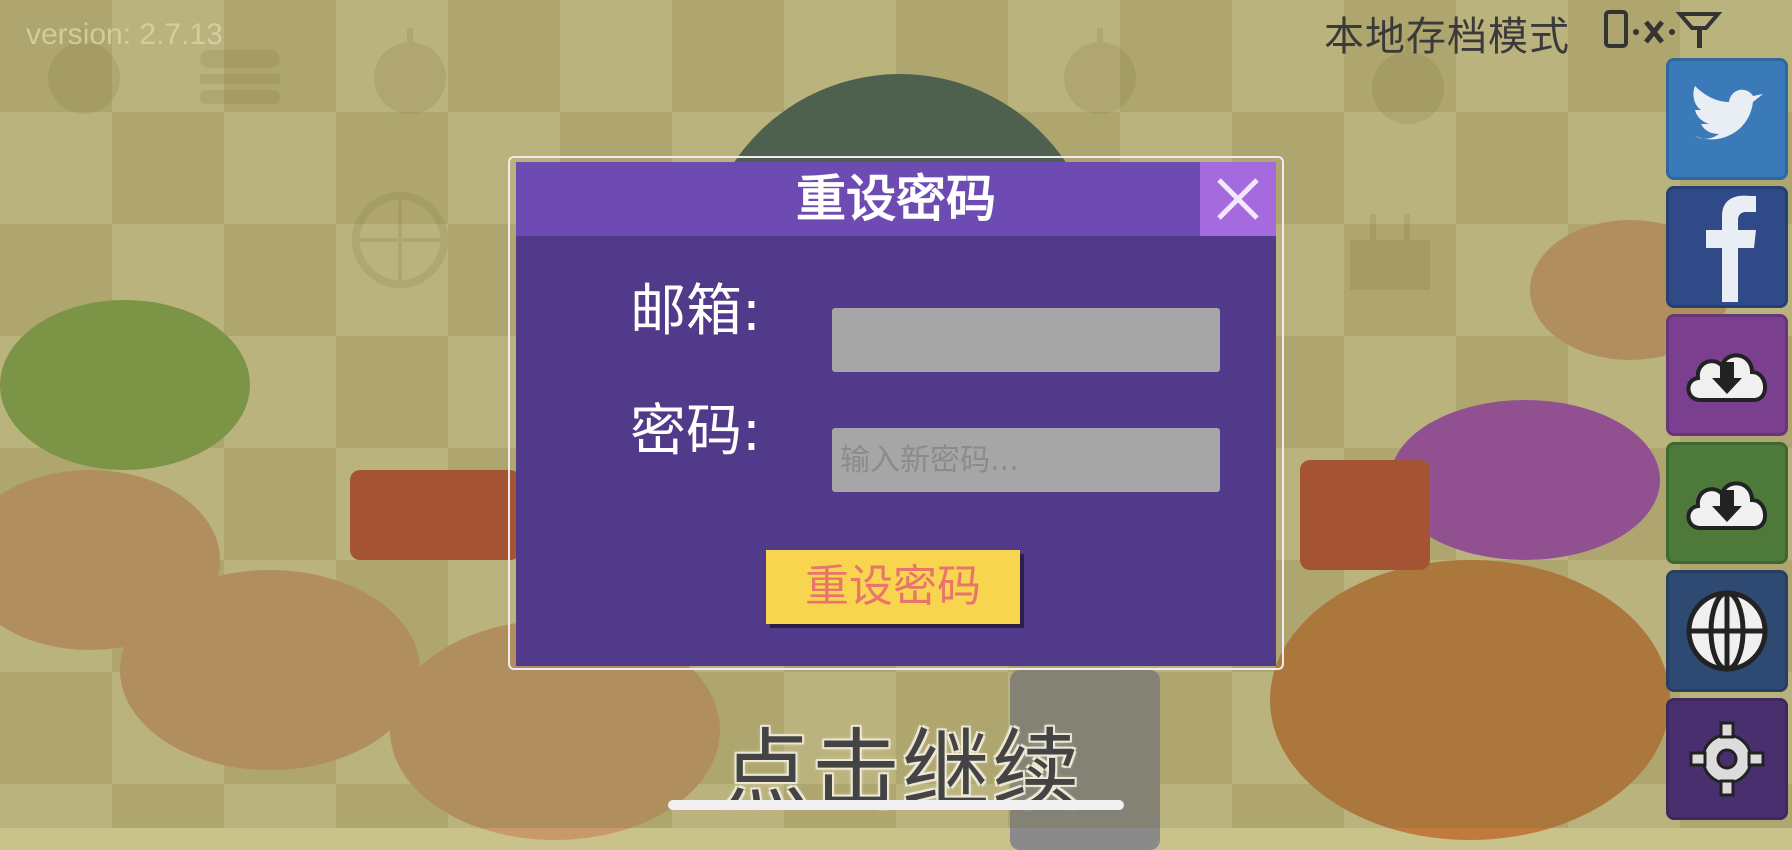 Image resolution: width=1792 pixels, height=850 pixels. I want to click on signal-icon, so click(1699, 30).